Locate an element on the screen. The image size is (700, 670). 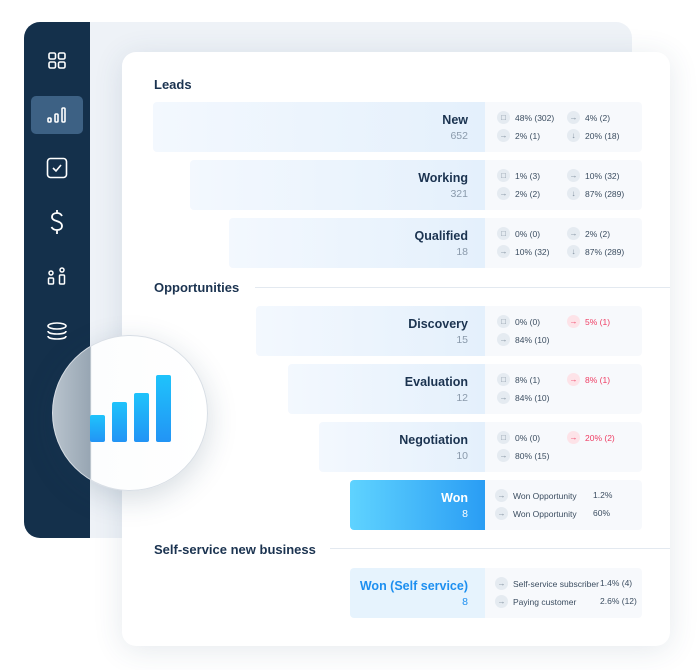
stage-metrics: □ 0% (0) → 20% (2) → 80% (15) is located at coordinates (563, 447).